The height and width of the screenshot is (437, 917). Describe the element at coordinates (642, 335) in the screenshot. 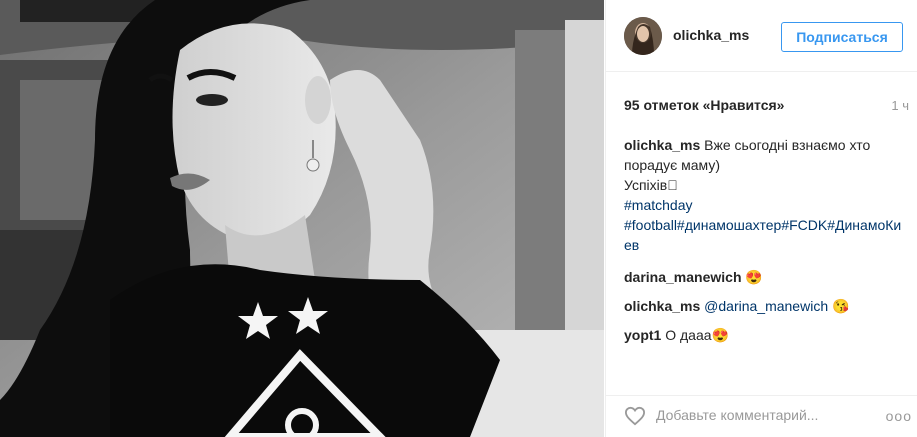

I see `comment-author: yopt1` at that location.